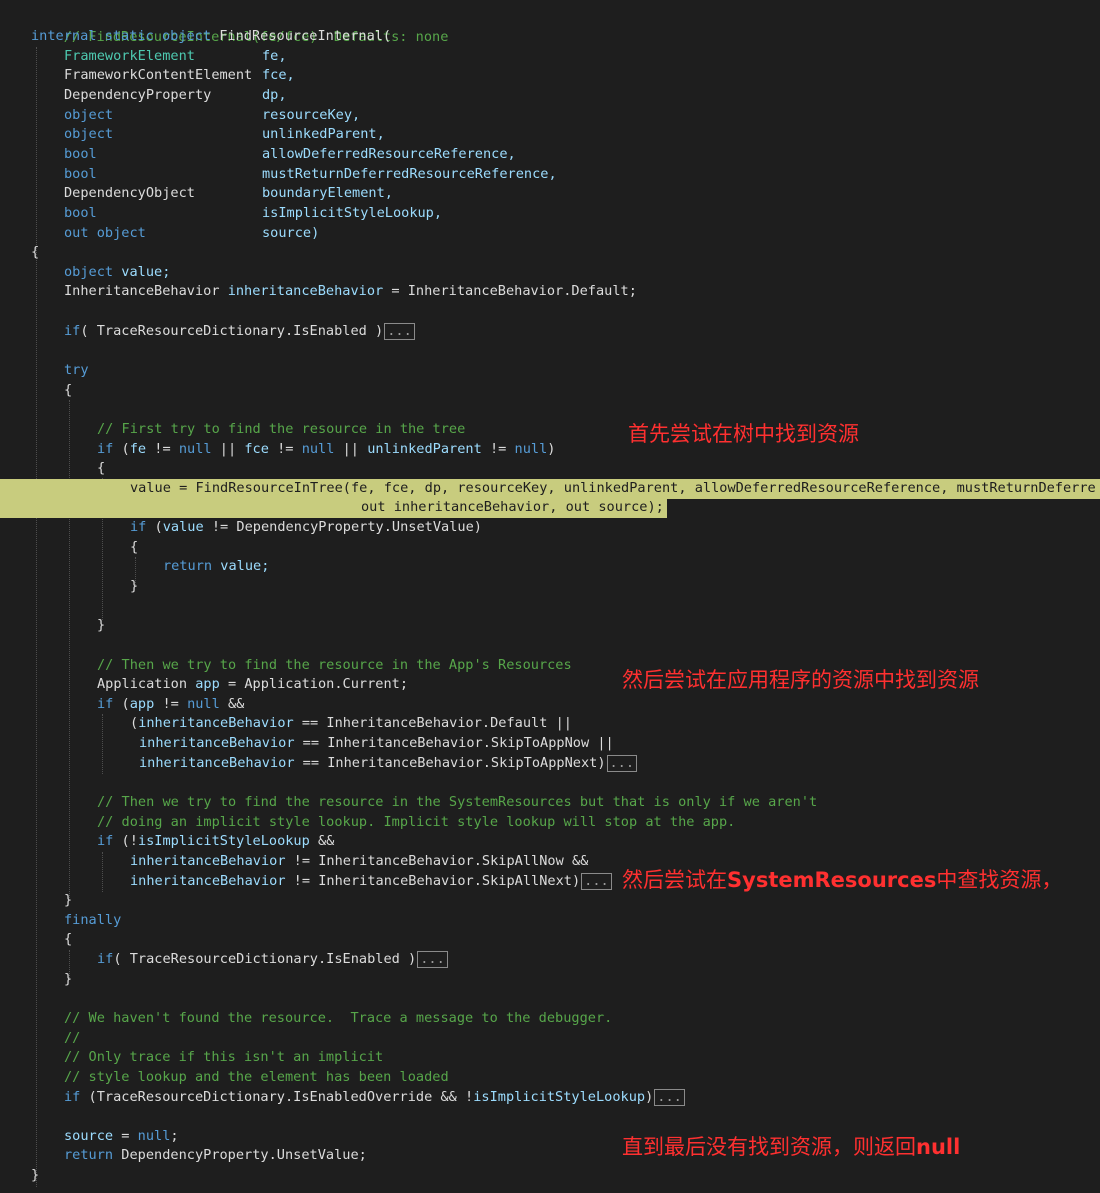 The image size is (1100, 1193). I want to click on code-line: return DependencyProperty.UnsetValue;, so click(215, 1156).